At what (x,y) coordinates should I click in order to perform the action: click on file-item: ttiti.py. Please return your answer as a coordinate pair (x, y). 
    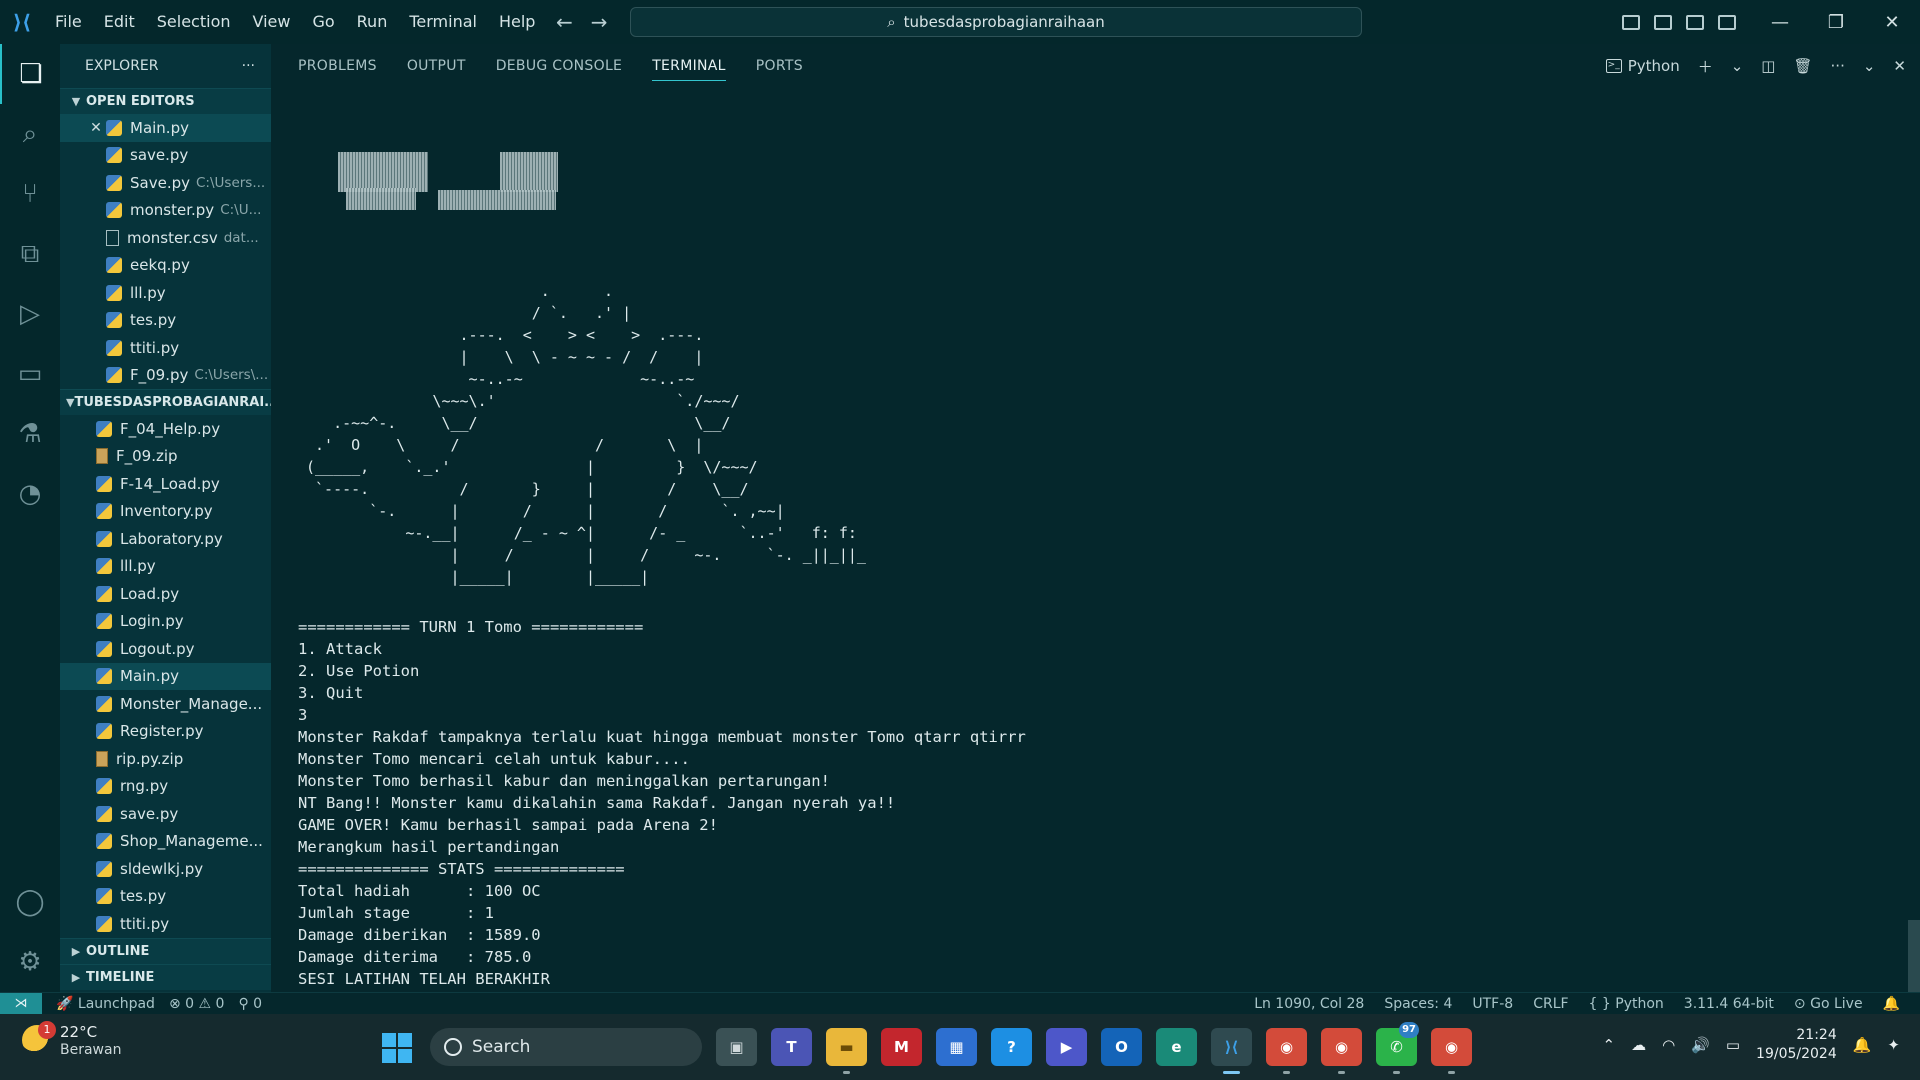
    Looking at the image, I should click on (165, 924).